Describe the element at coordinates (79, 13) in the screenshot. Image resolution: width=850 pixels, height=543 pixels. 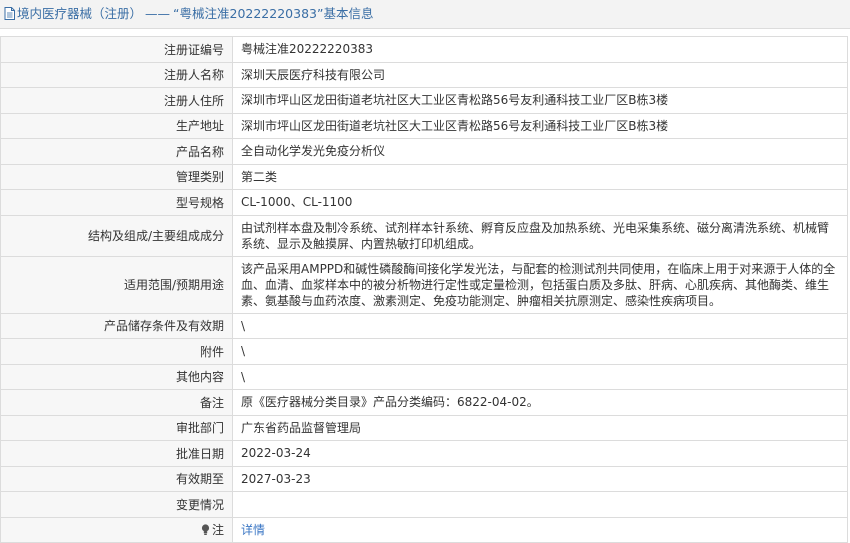
I see `header-category: 境内医疗器械（注册）` at that location.